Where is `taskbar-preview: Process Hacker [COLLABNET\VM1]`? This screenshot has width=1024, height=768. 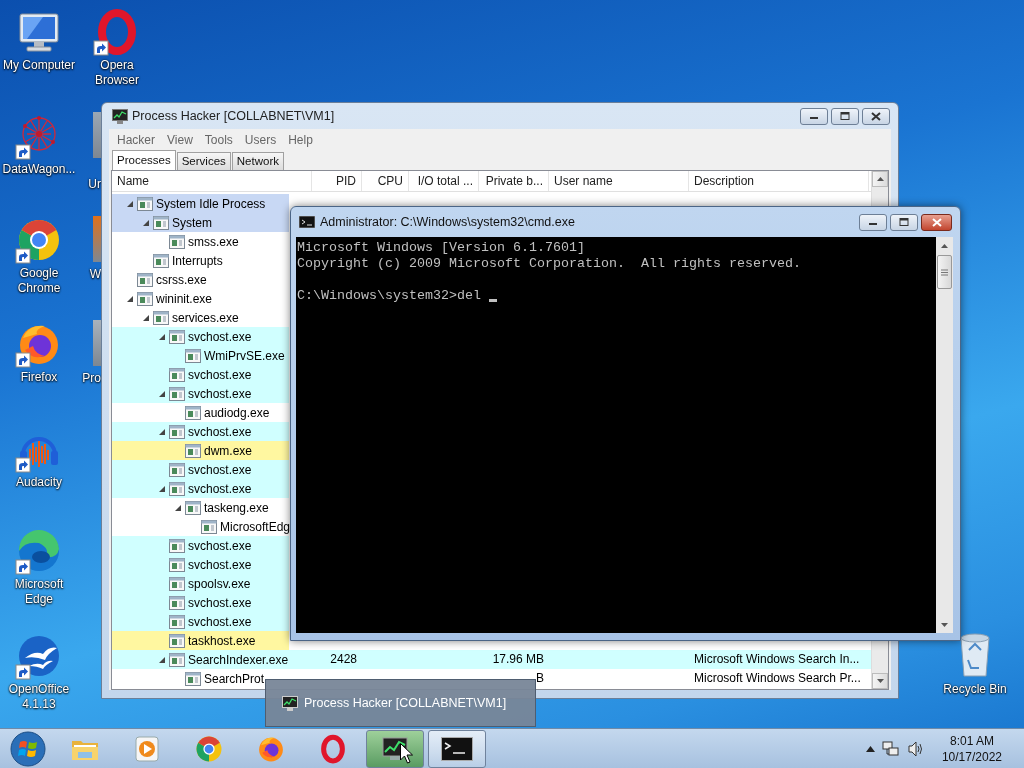
taskbar-preview: Process Hacker [COLLABNET\VM1] is located at coordinates (400, 703).